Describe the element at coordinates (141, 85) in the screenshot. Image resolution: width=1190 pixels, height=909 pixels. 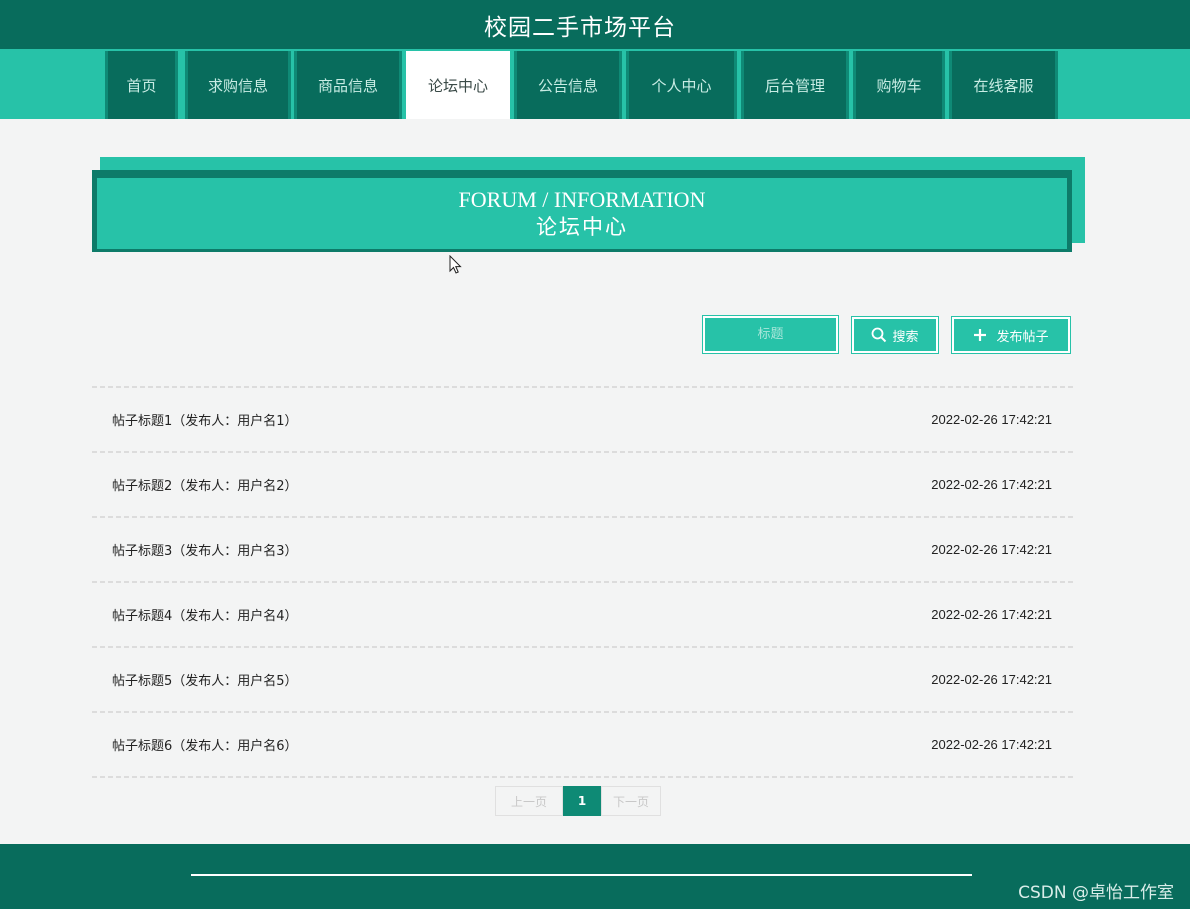
I see `nav-item-home: 首页` at that location.